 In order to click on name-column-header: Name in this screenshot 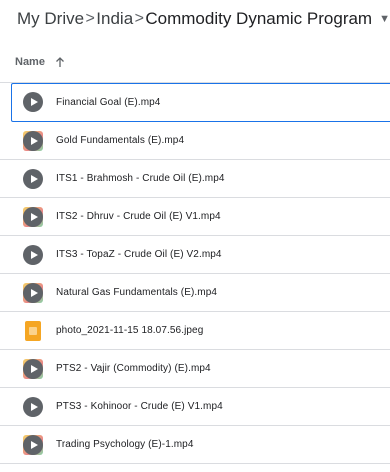, I will do `click(30, 62)`.